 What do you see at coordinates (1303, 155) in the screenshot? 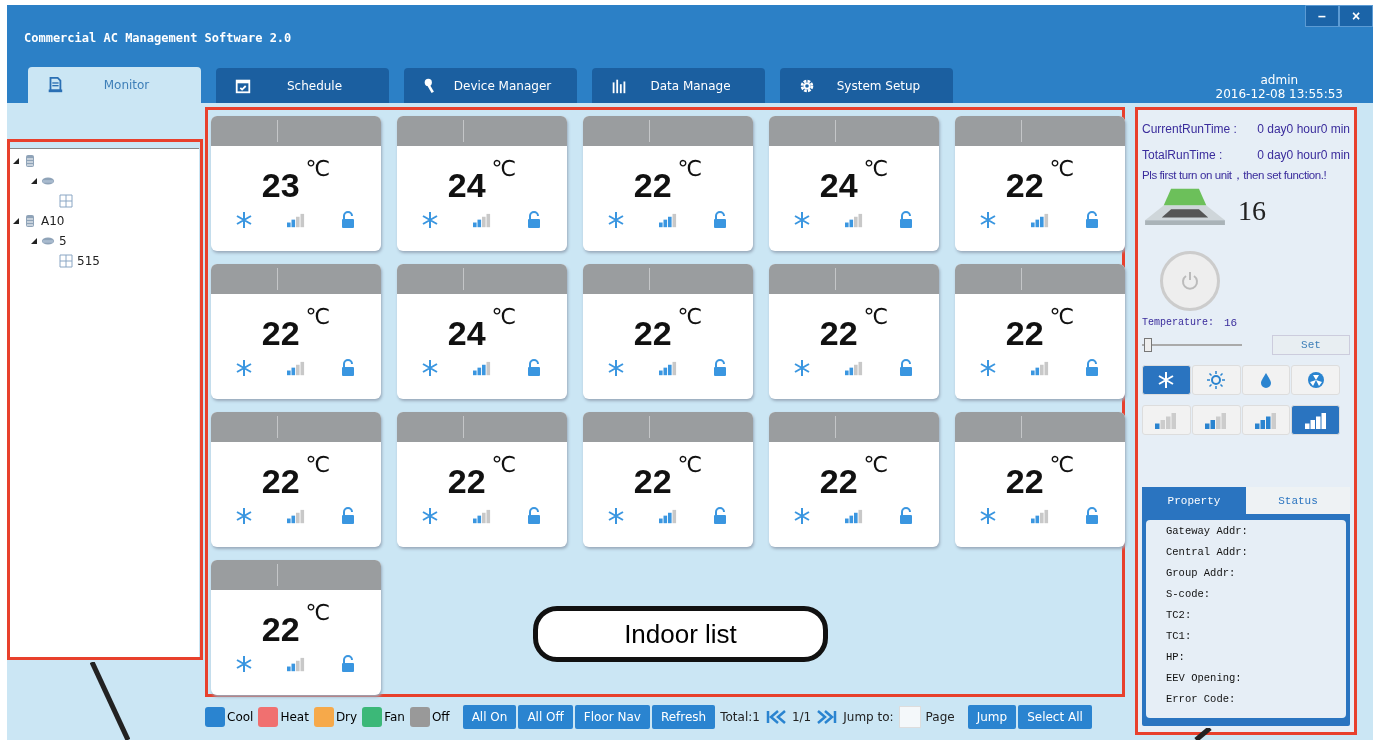
I see `run-time-value: 0 day0 hour0 min` at bounding box center [1303, 155].